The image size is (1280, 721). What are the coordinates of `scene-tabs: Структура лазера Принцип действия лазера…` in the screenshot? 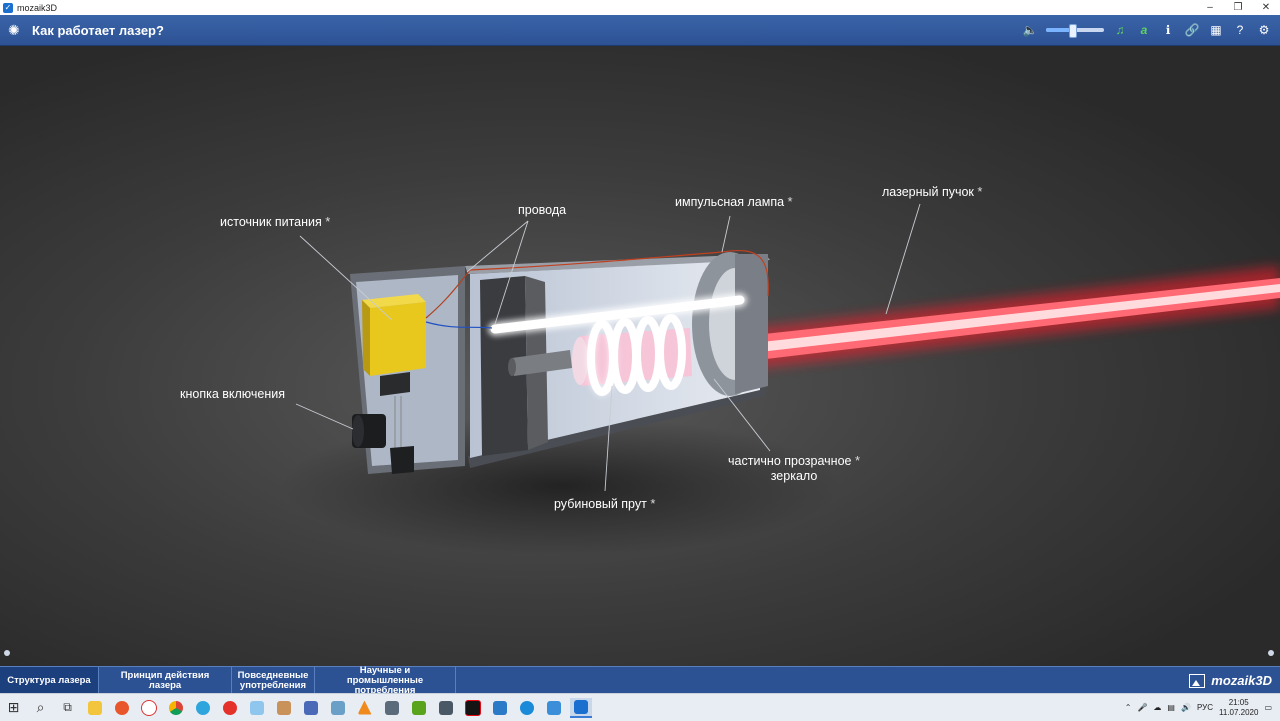 It's located at (640, 680).